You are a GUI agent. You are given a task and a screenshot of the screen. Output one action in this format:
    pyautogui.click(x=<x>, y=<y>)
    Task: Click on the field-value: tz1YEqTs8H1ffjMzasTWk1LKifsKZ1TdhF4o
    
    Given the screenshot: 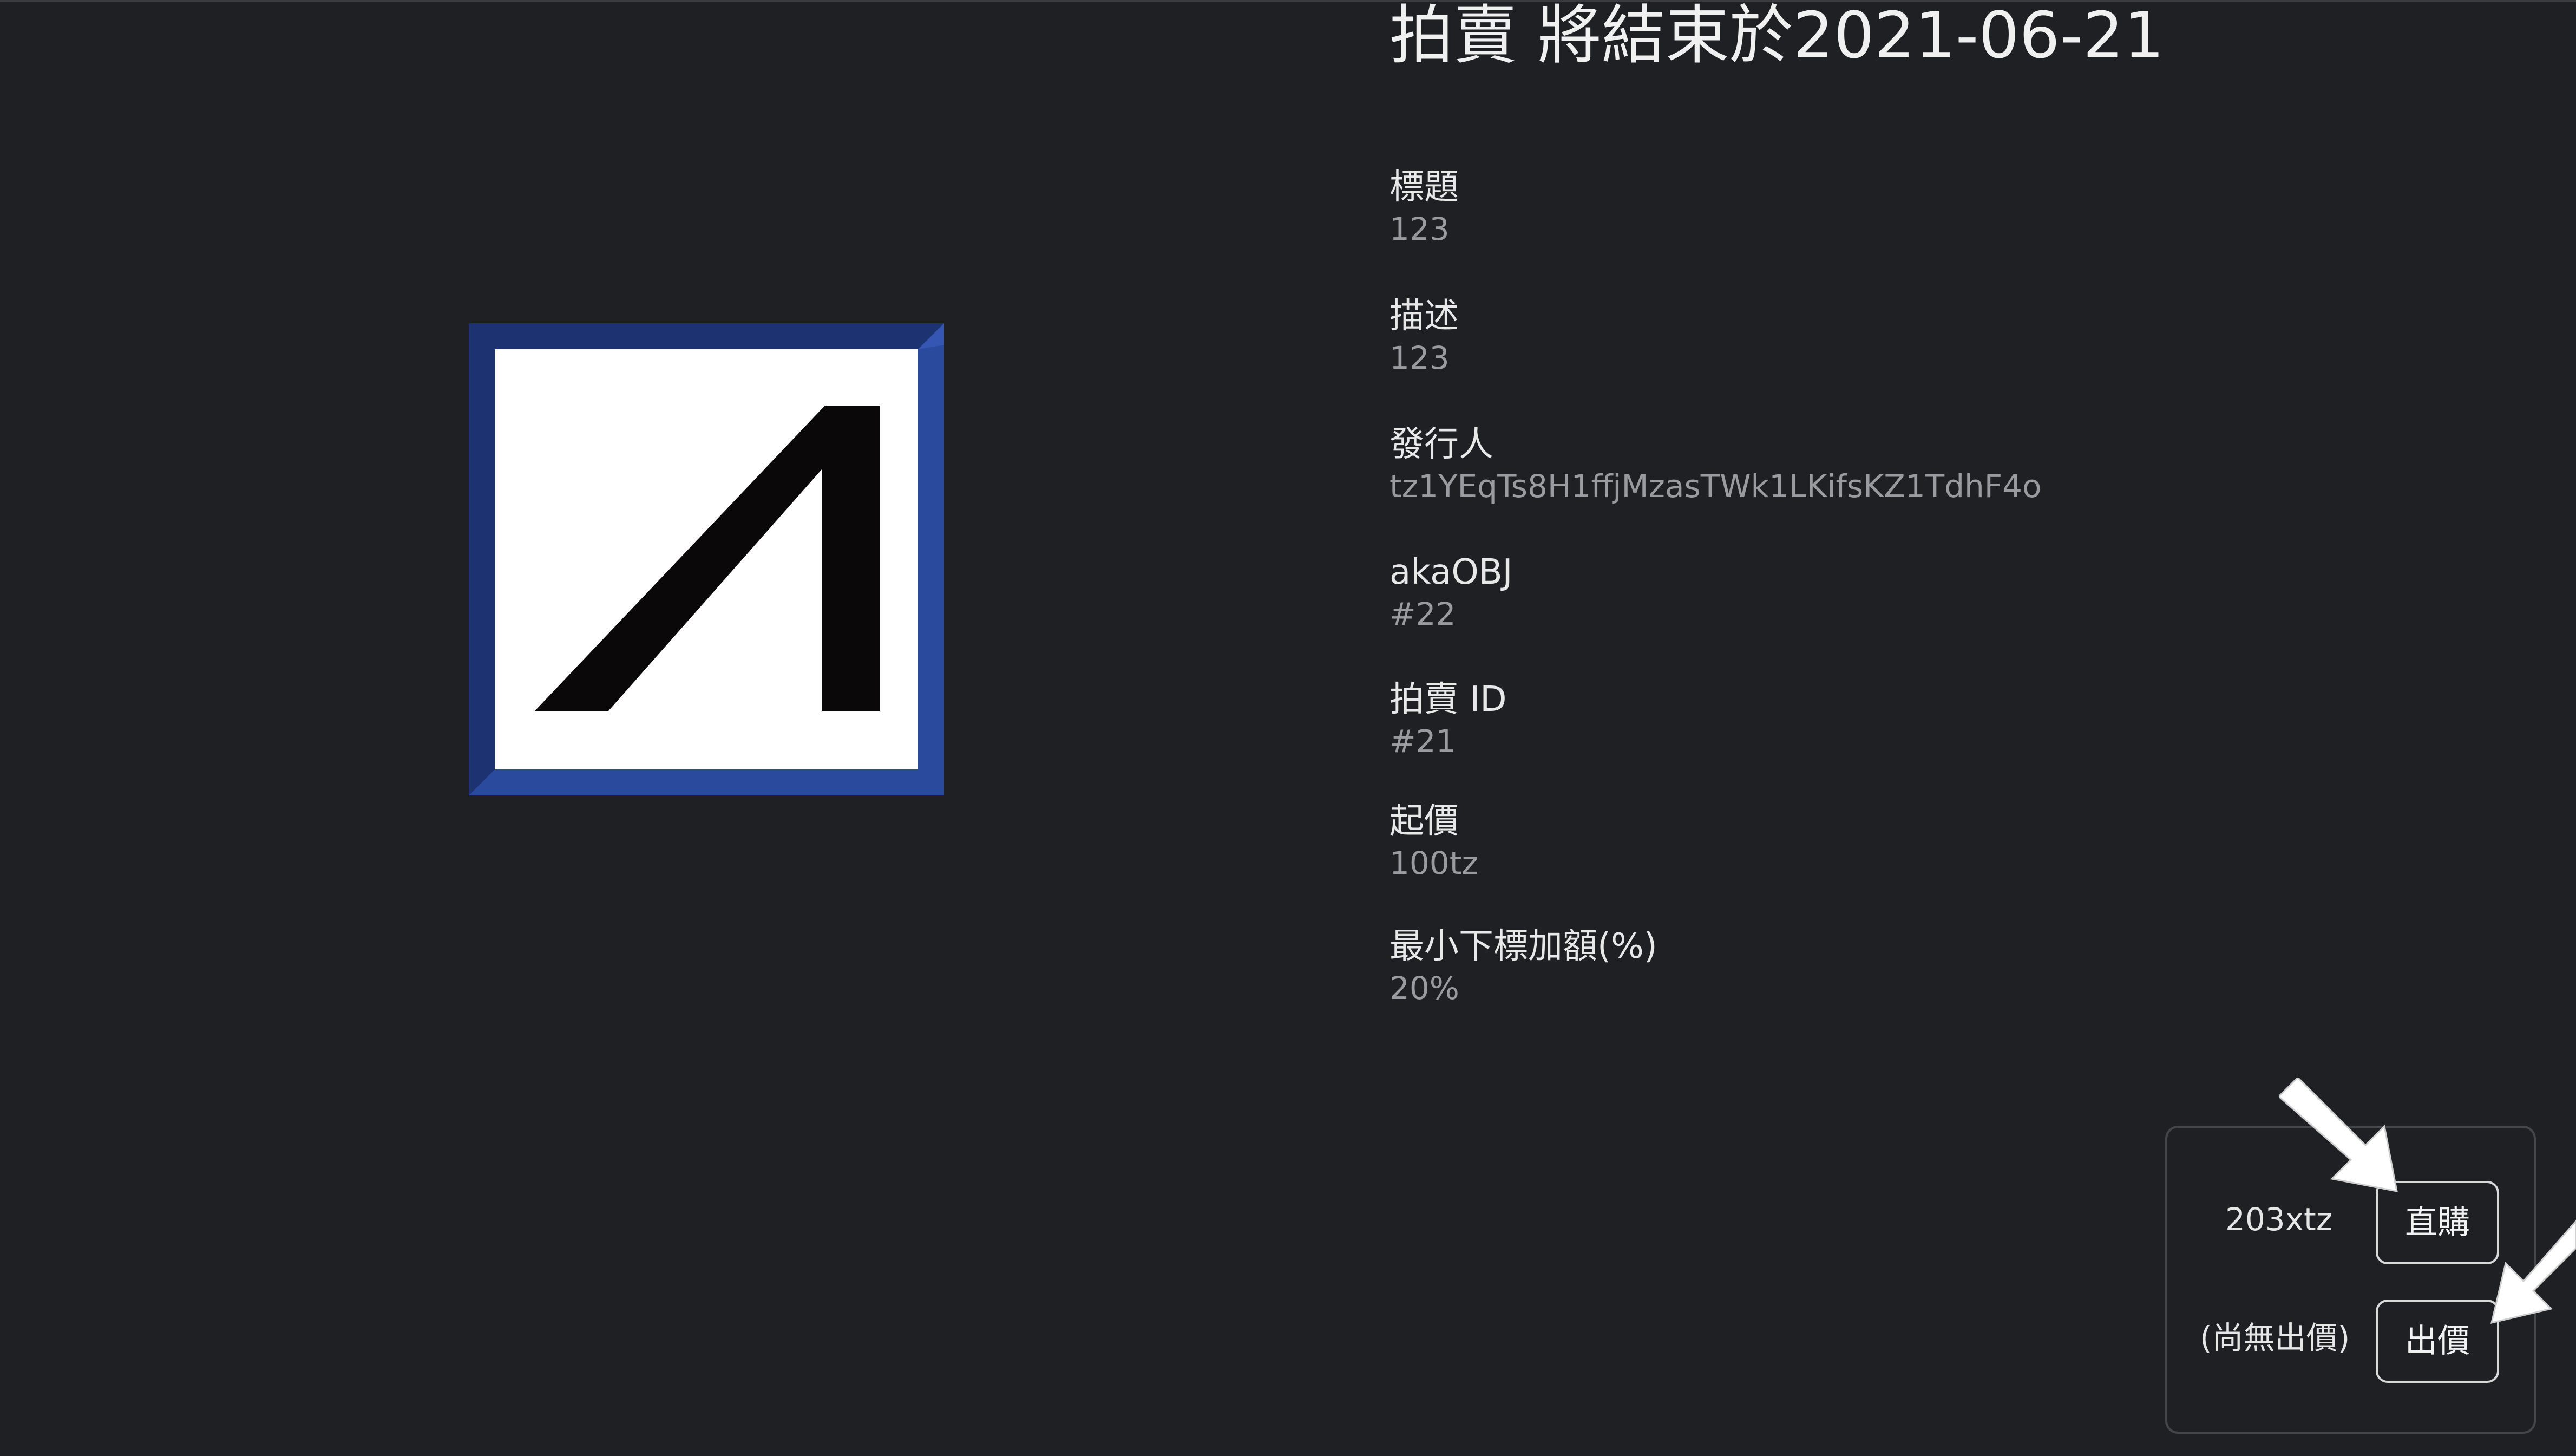 What is the action you would take?
    pyautogui.click(x=1716, y=487)
    